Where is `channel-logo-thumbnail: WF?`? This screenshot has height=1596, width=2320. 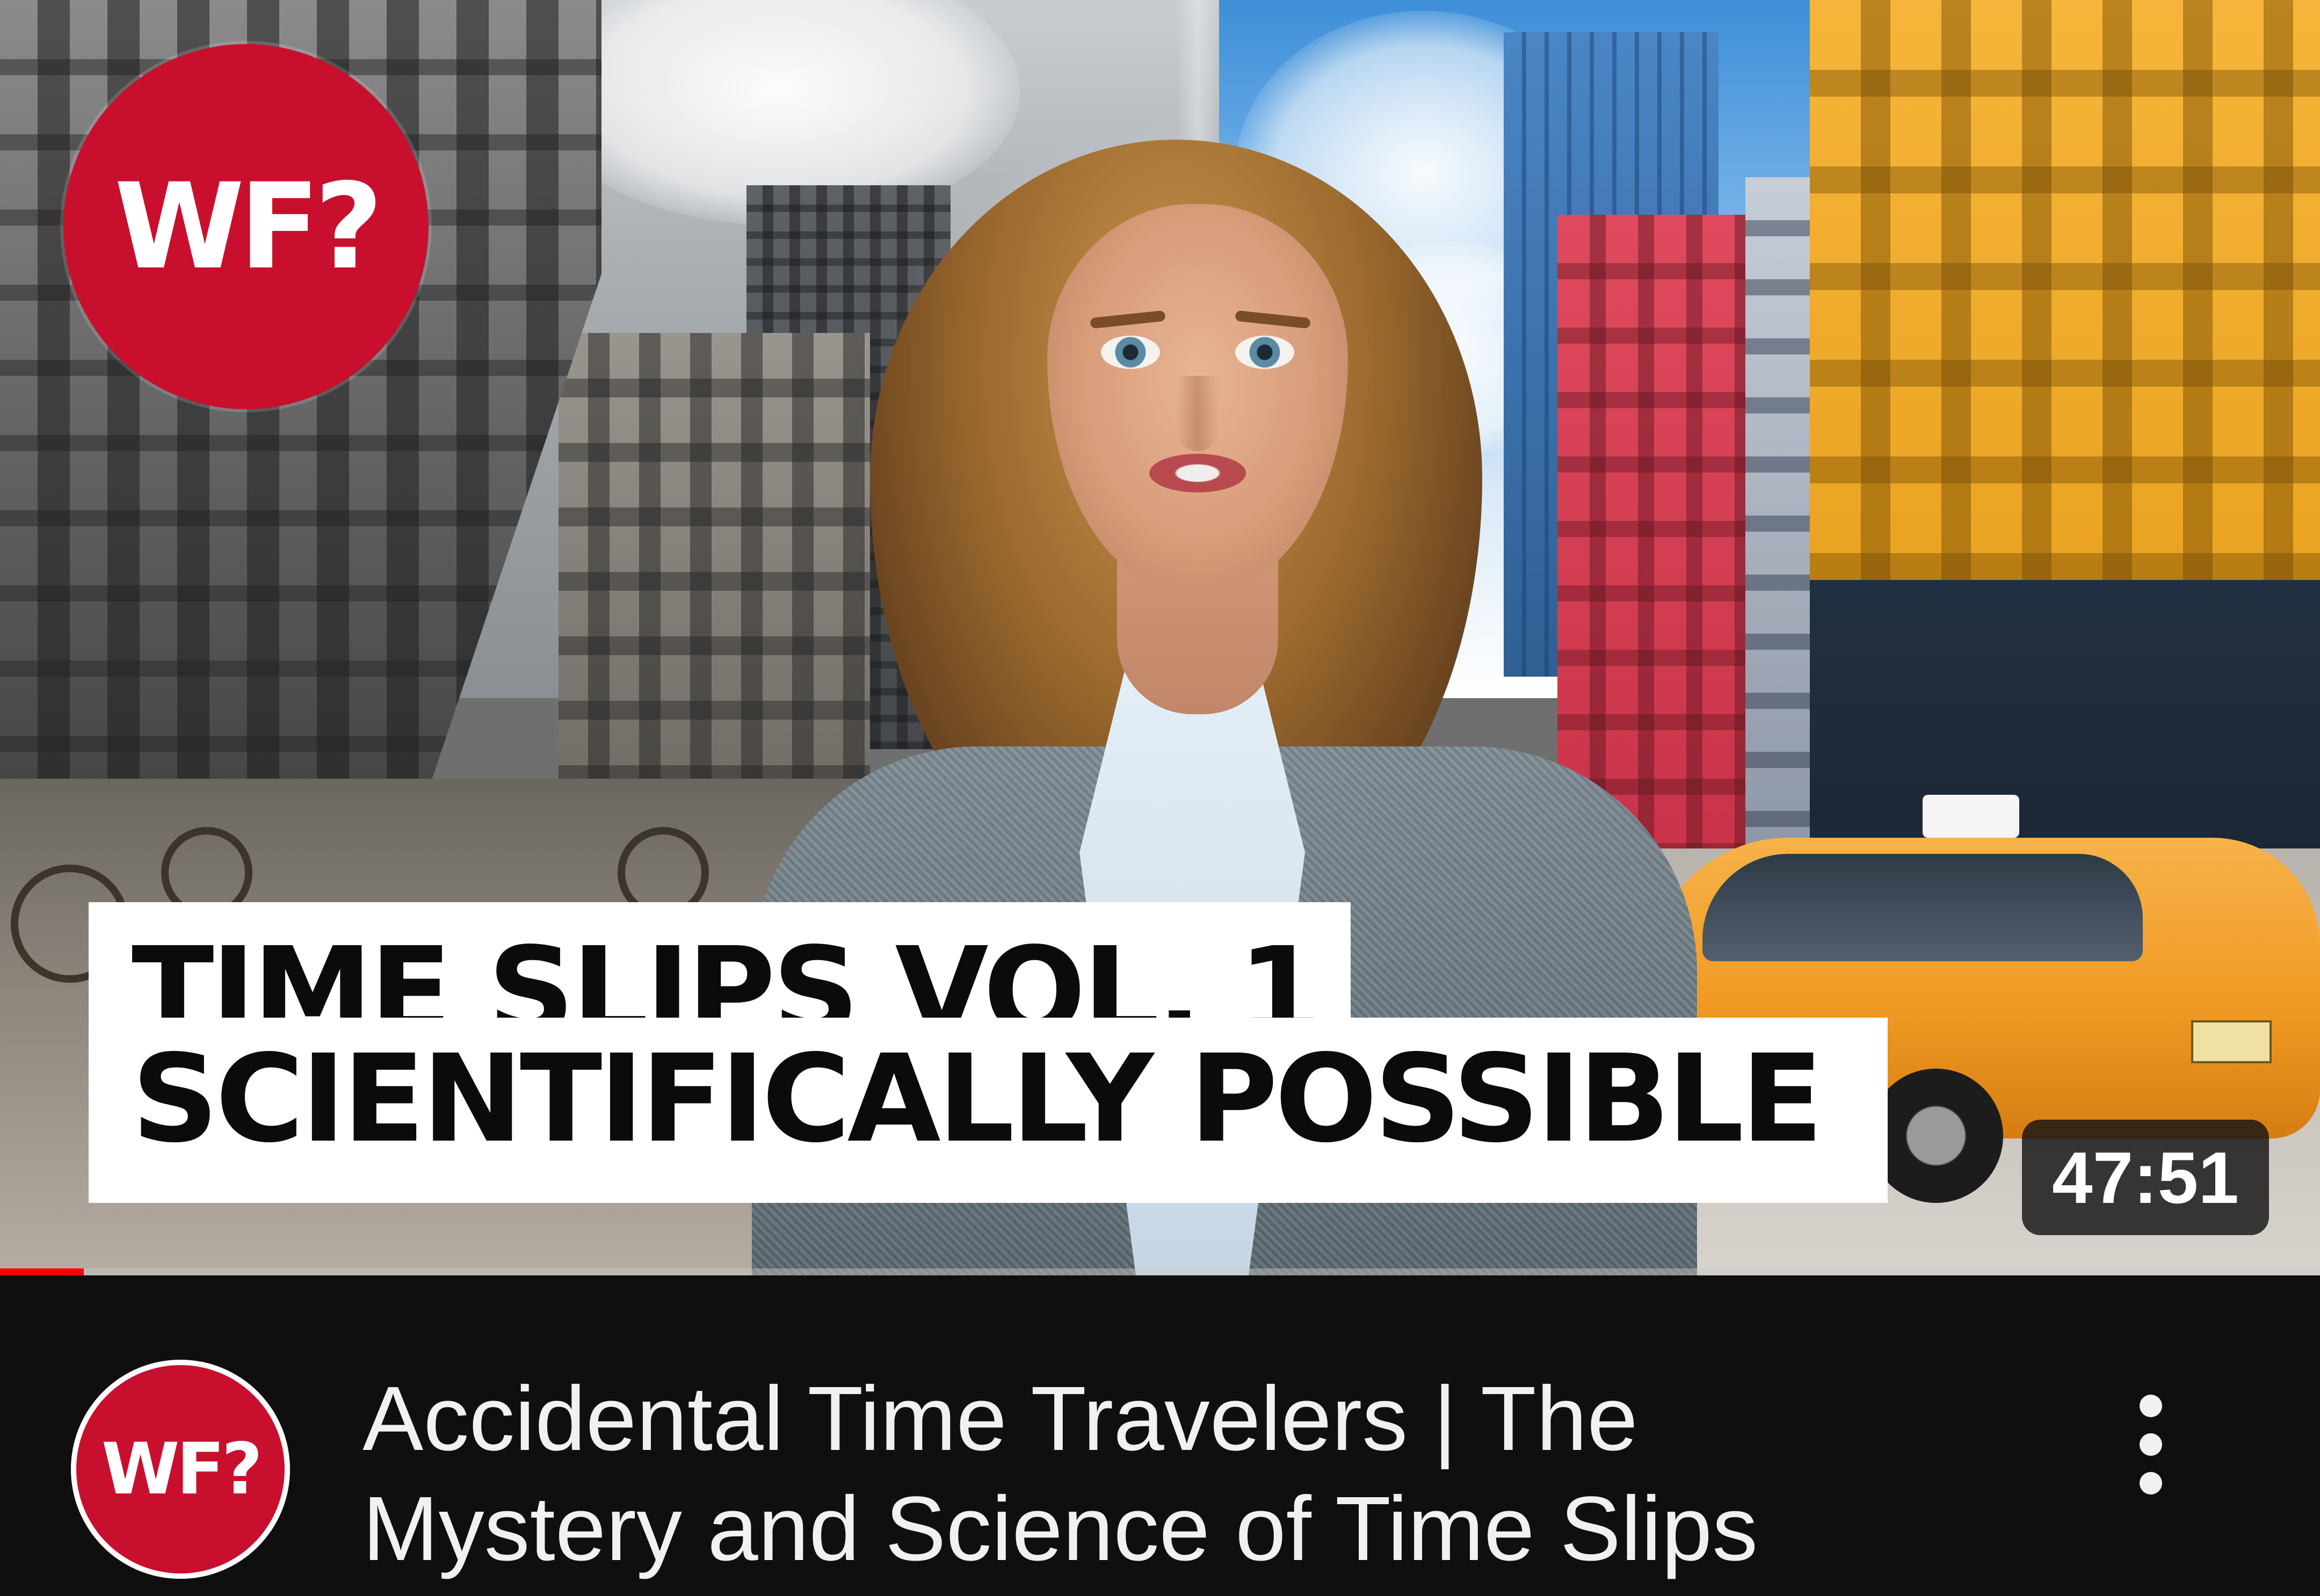 channel-logo-thumbnail: WF? is located at coordinates (246, 226).